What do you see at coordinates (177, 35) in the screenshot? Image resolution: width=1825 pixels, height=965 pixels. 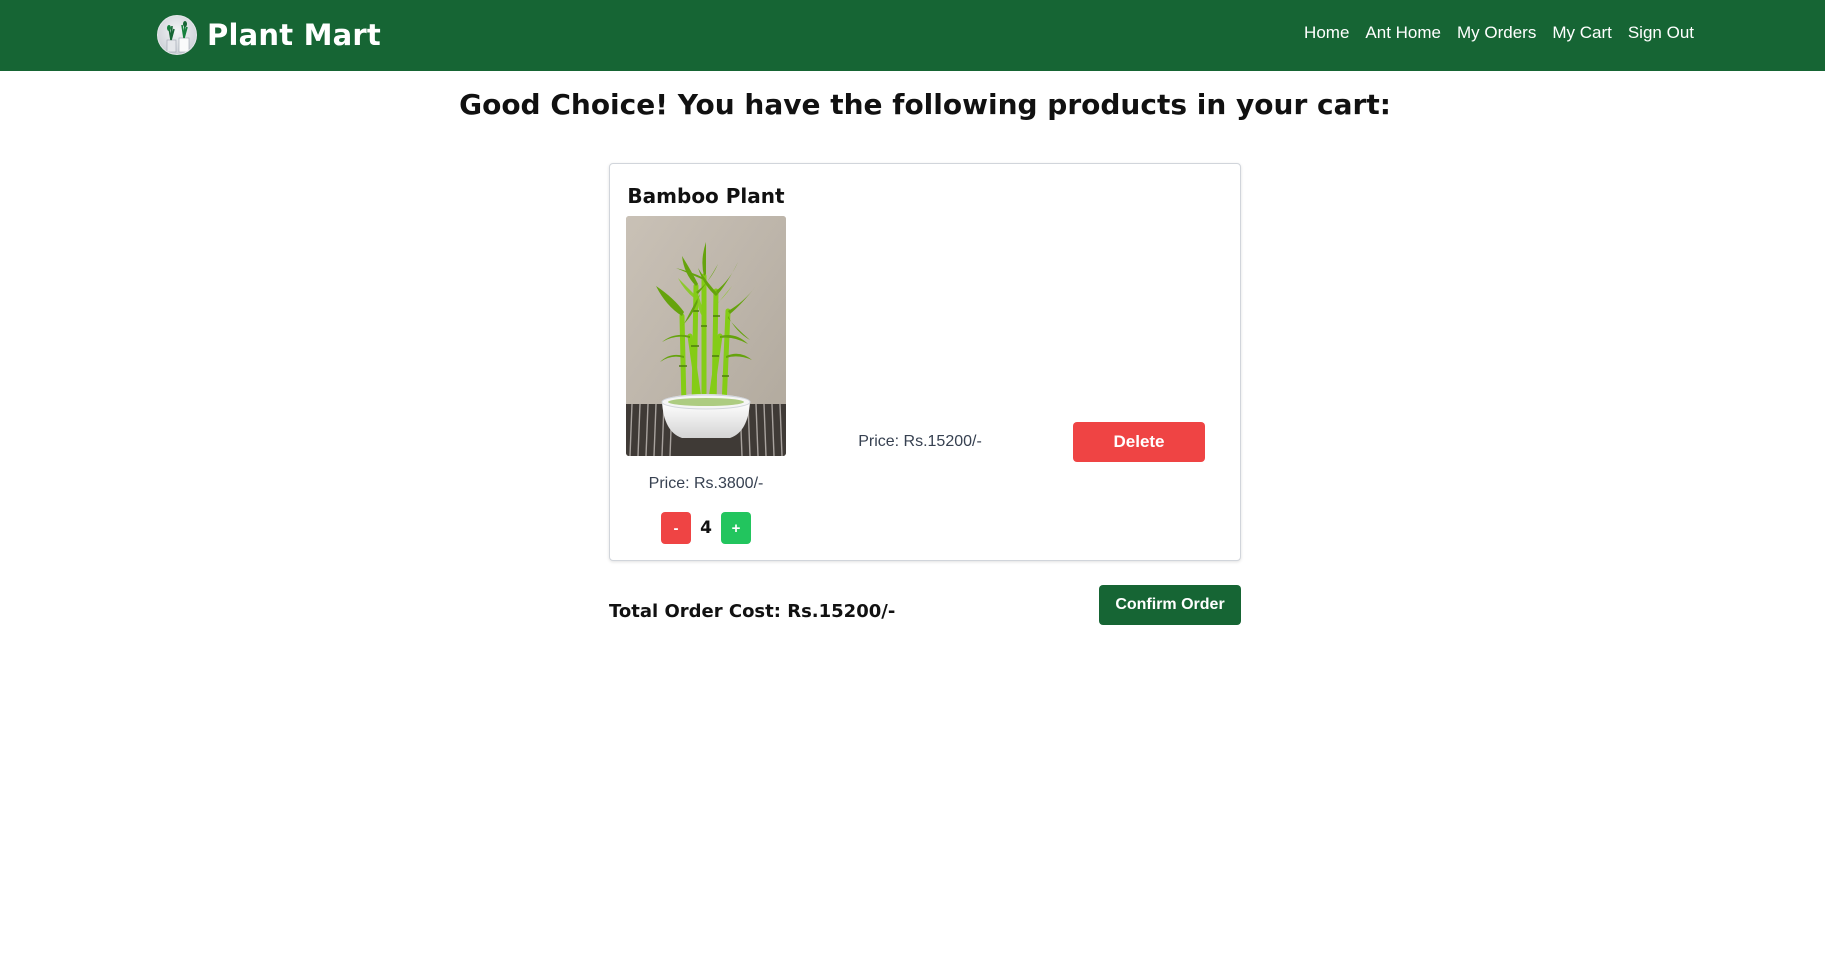 I see `potted-plant-logo-icon` at bounding box center [177, 35].